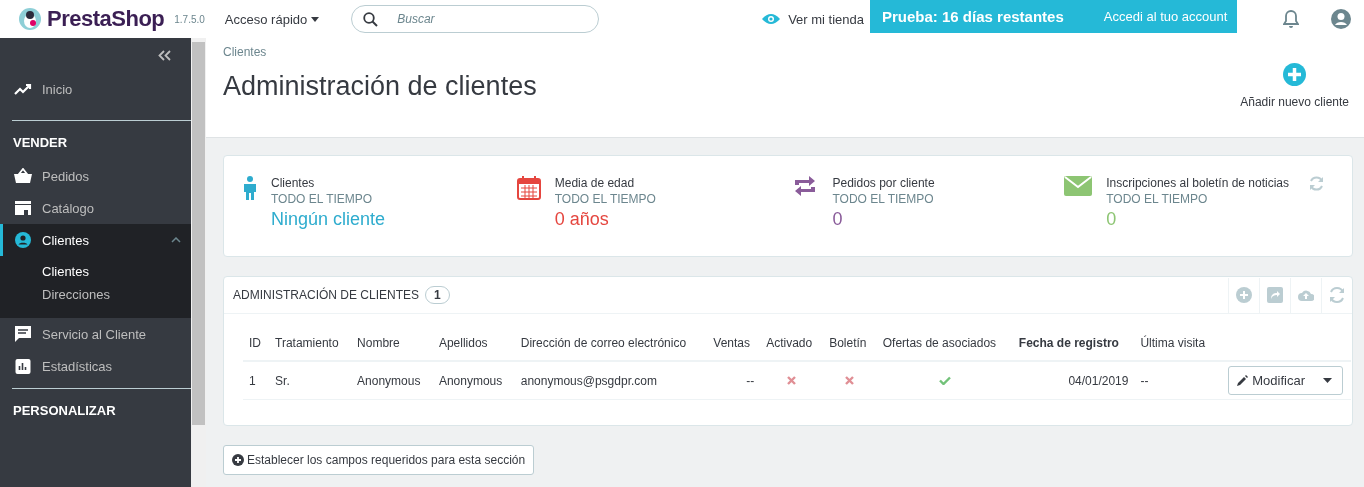  Describe the element at coordinates (379, 460) in the screenshot. I see `required-fields-button: Establecer los campos requeridos para esta sección` at that location.